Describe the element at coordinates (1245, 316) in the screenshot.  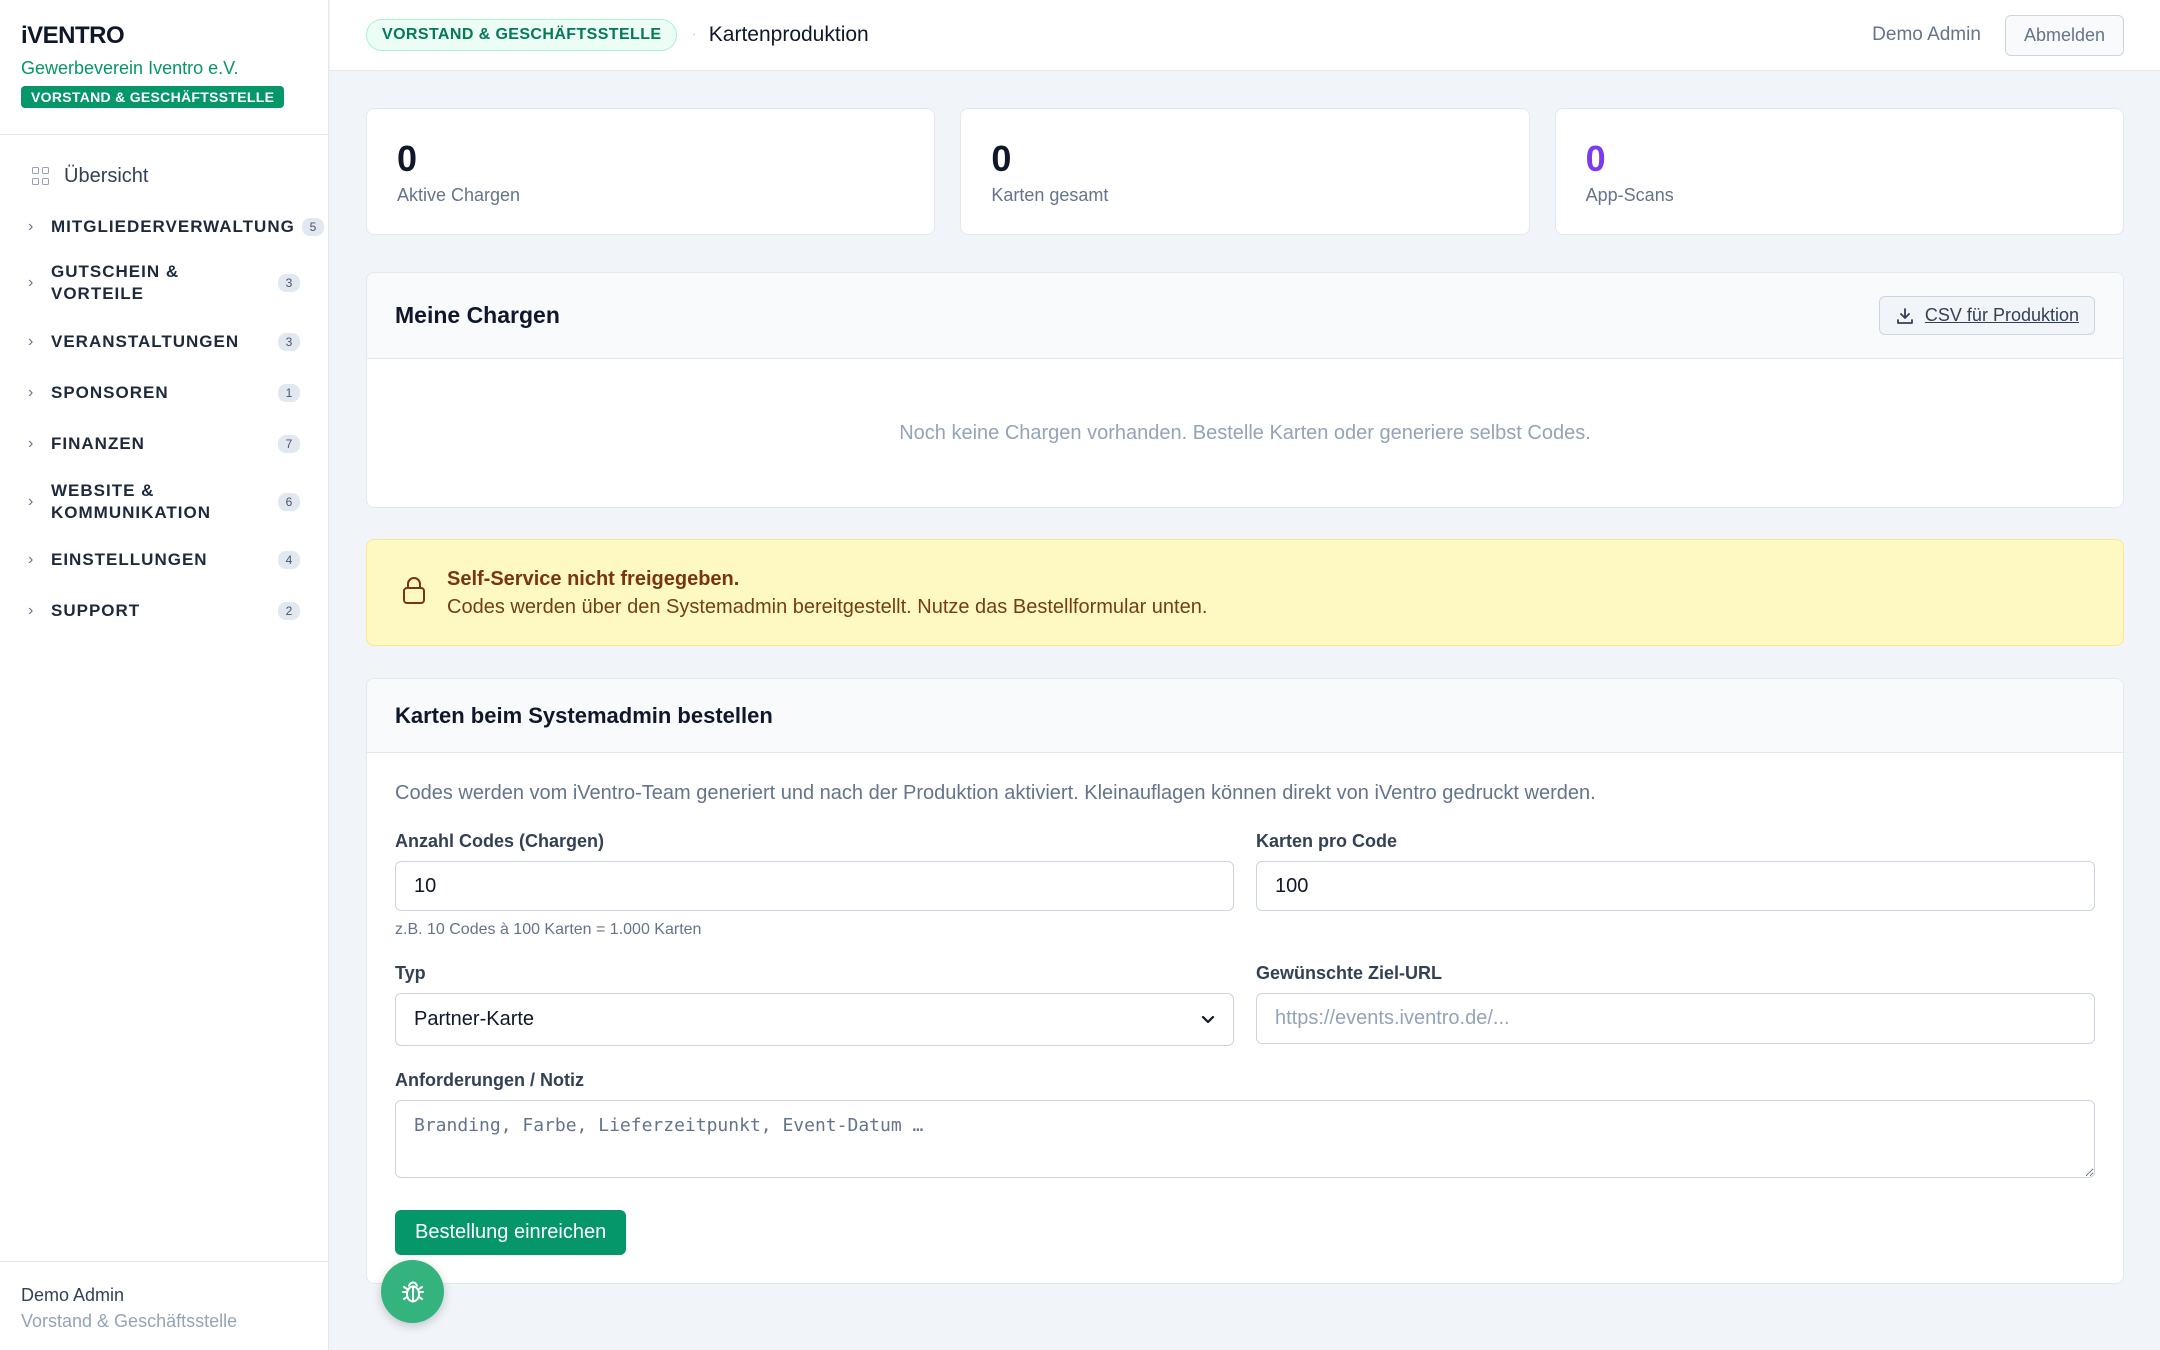
I see `batches-card-header: Meine Chargen CSV für Produktion` at that location.